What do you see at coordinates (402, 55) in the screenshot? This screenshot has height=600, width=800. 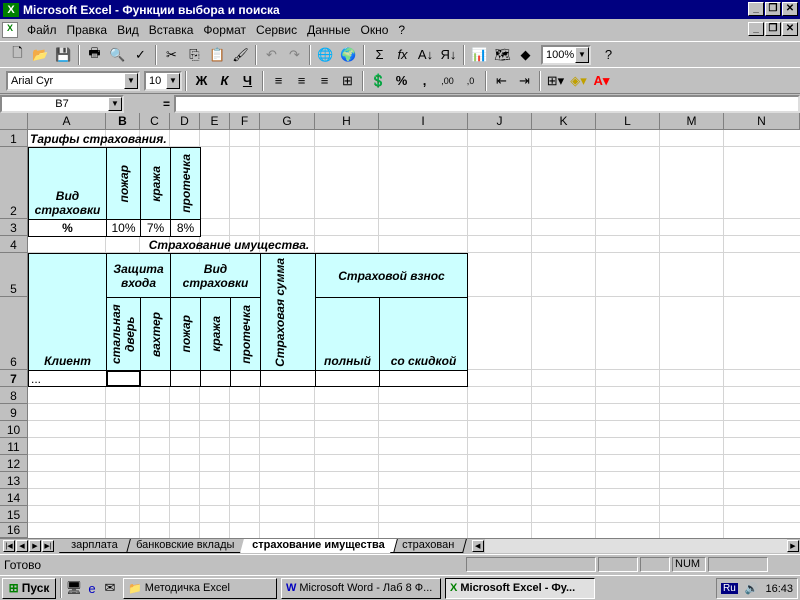 I see `function-icon: fx` at bounding box center [402, 55].